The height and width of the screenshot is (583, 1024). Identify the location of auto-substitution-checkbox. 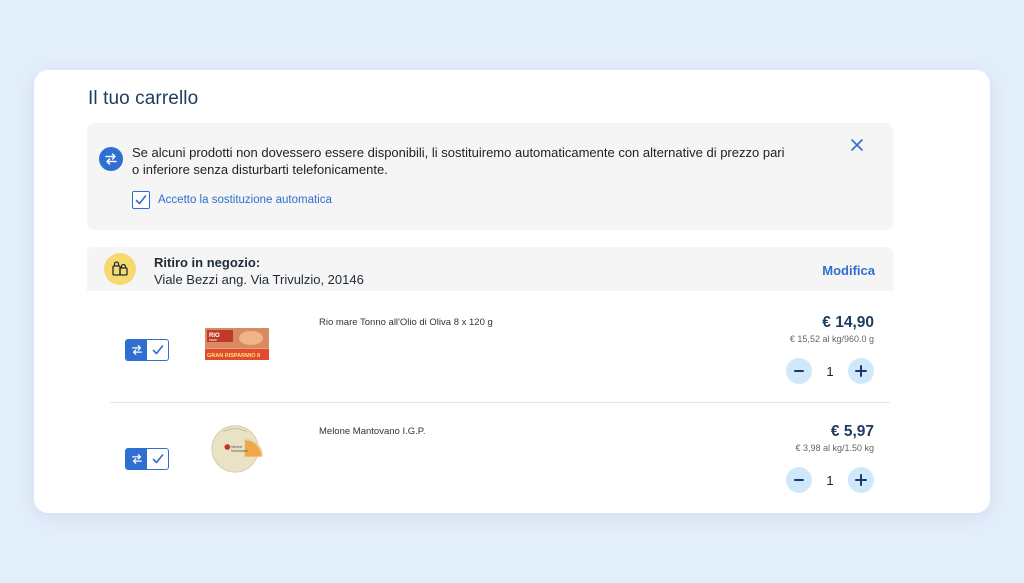
(141, 200).